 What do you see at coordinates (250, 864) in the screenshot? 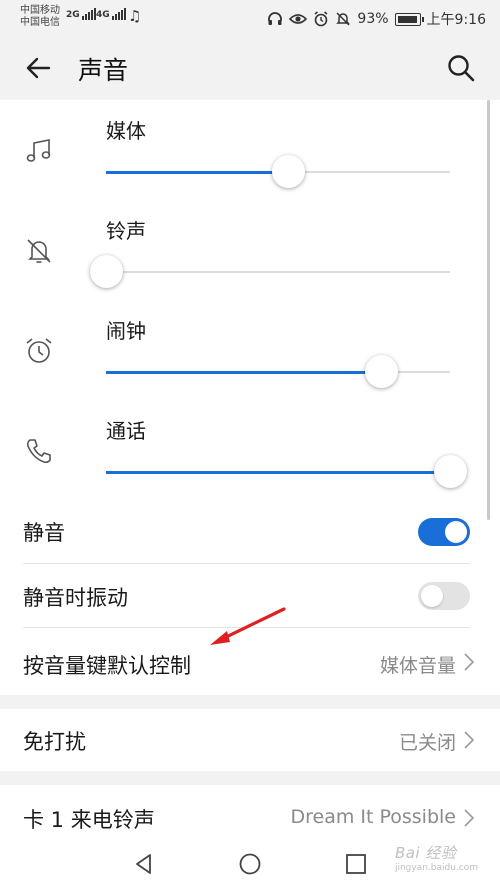
I see `nav-home-icon` at bounding box center [250, 864].